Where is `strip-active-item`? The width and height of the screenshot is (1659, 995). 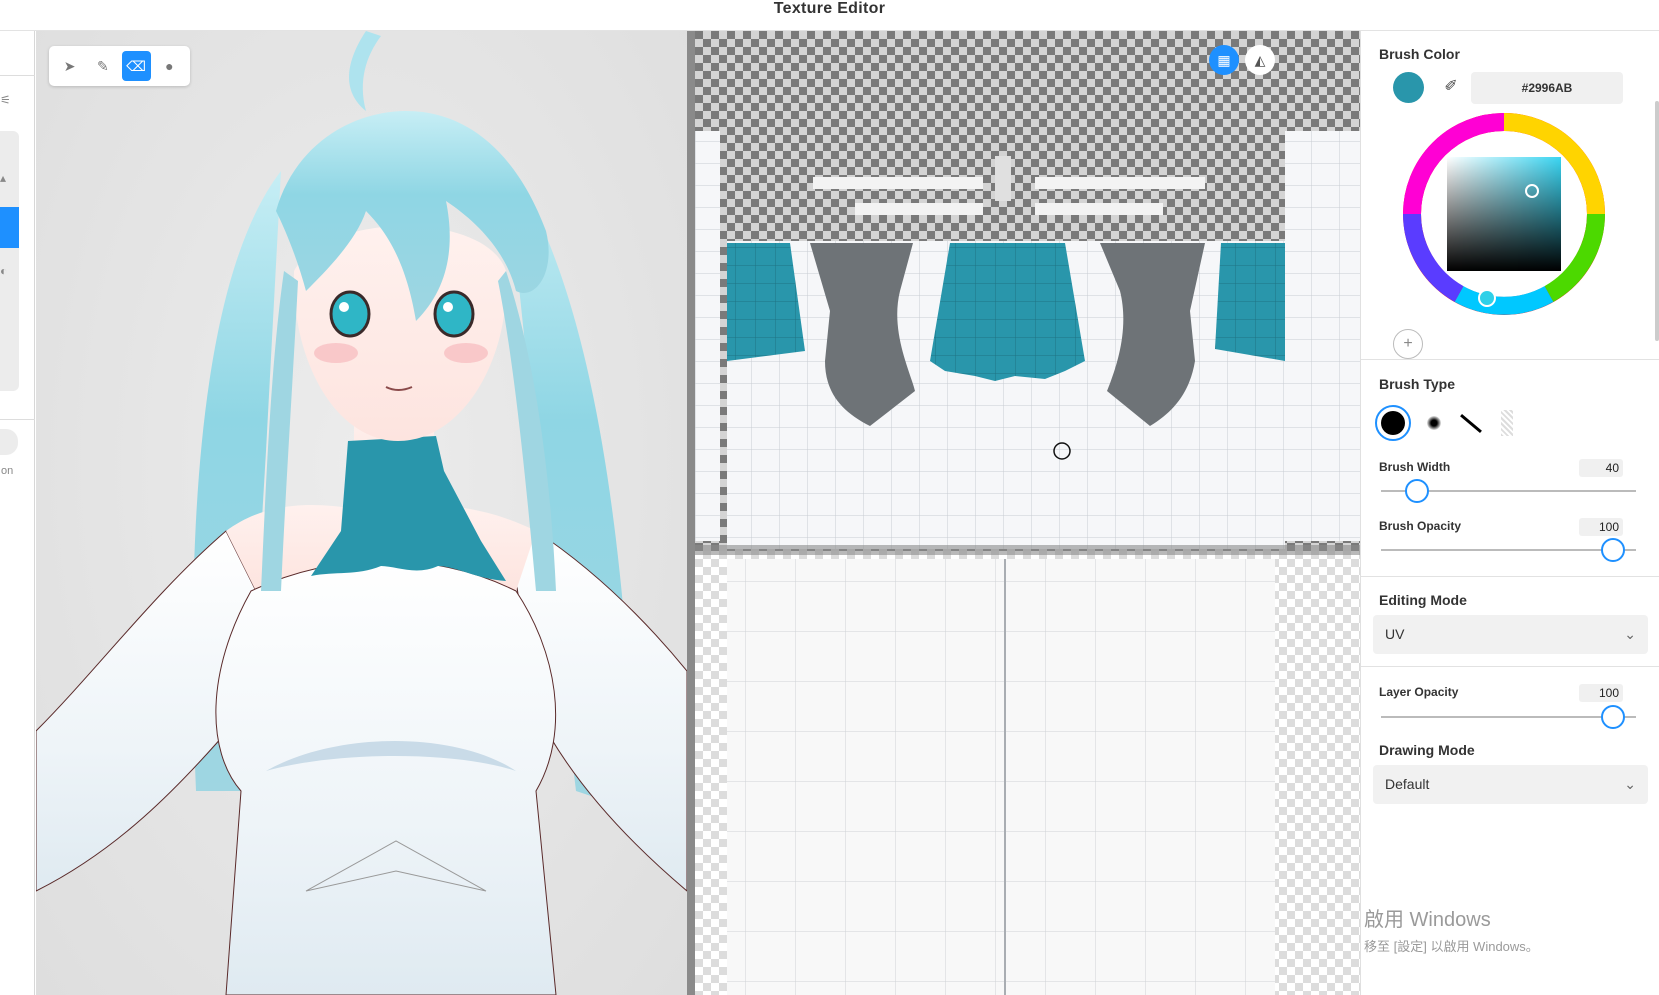 strip-active-item is located at coordinates (9, 227).